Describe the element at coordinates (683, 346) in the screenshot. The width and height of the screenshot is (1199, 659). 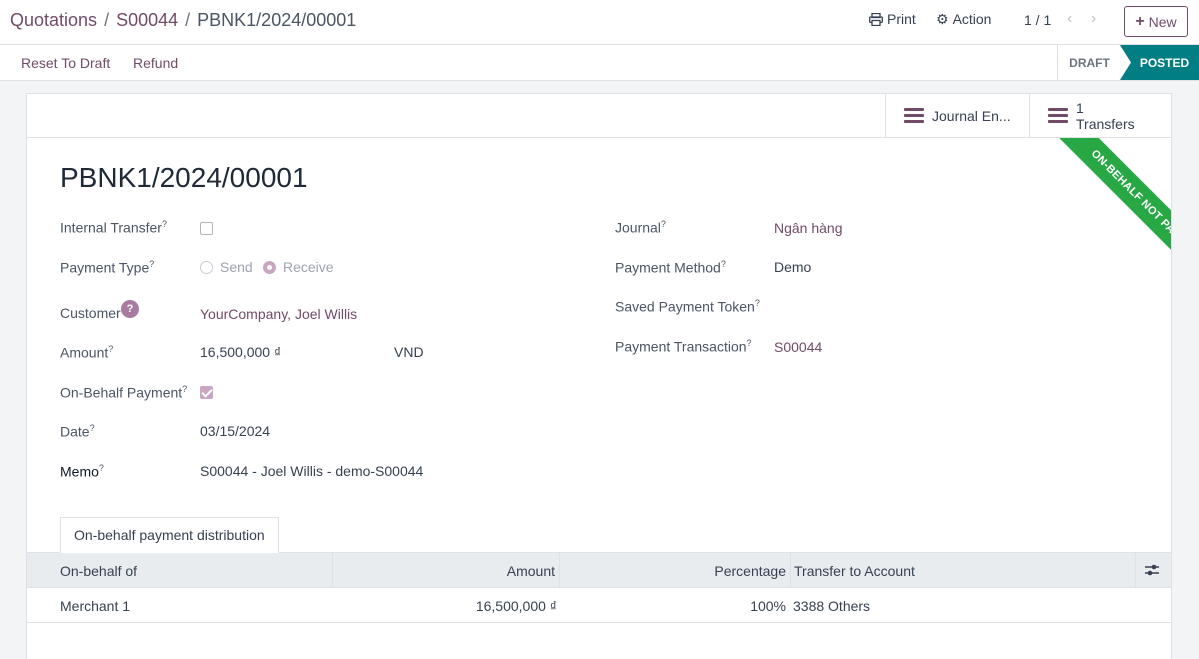
I see `payment-transaction-label: Payment Transaction?` at that location.